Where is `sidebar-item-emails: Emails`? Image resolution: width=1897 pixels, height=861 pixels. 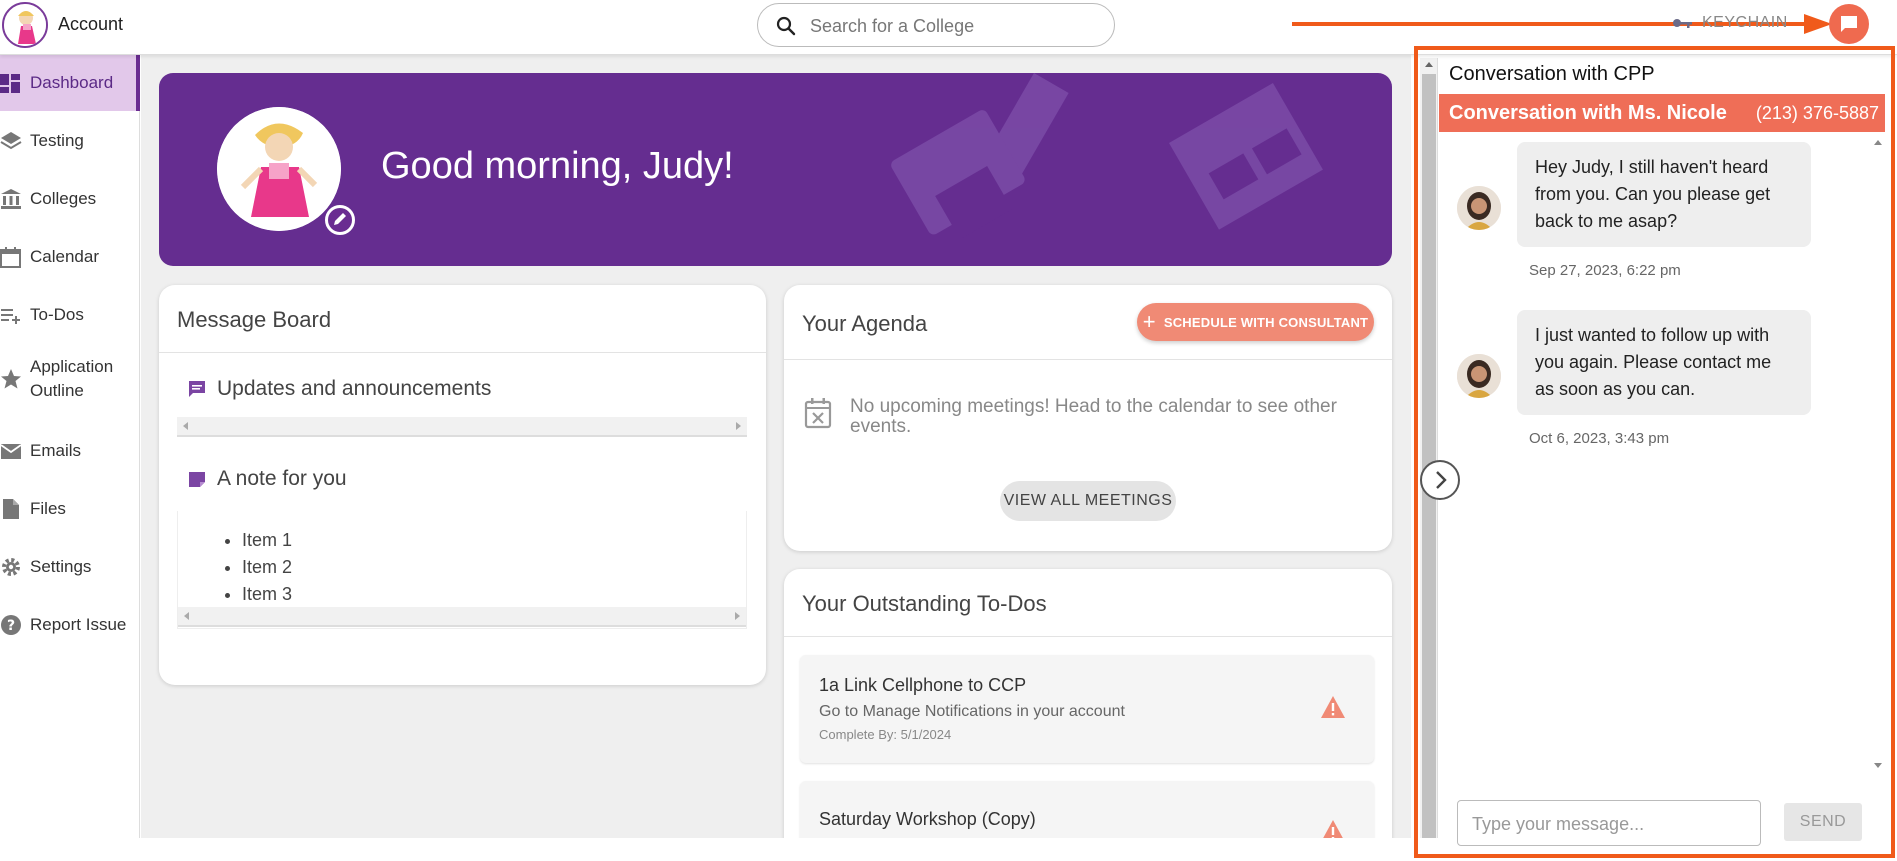
sidebar-item-emails: Emails is located at coordinates (70, 451).